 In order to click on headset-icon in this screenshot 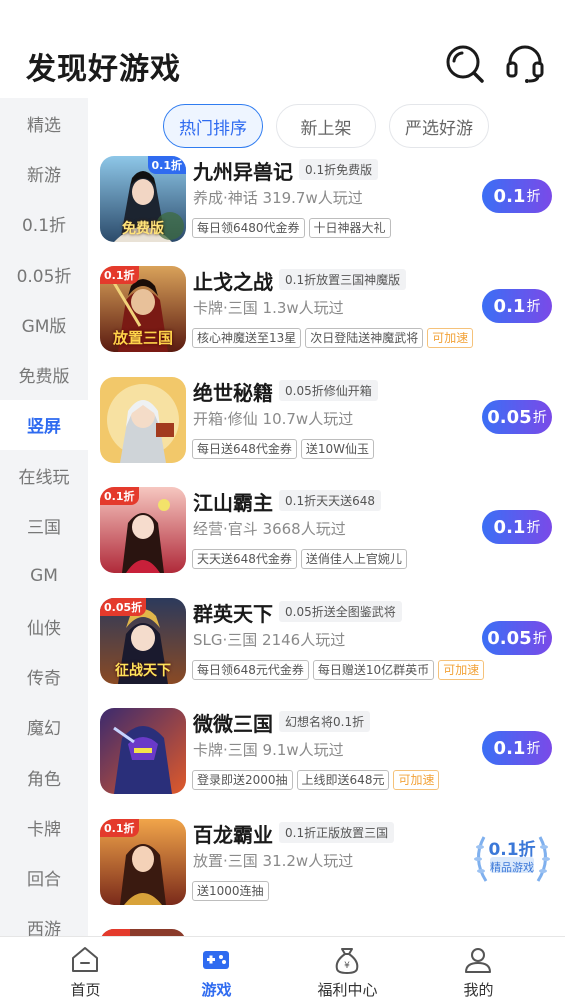, I will do `click(525, 64)`.